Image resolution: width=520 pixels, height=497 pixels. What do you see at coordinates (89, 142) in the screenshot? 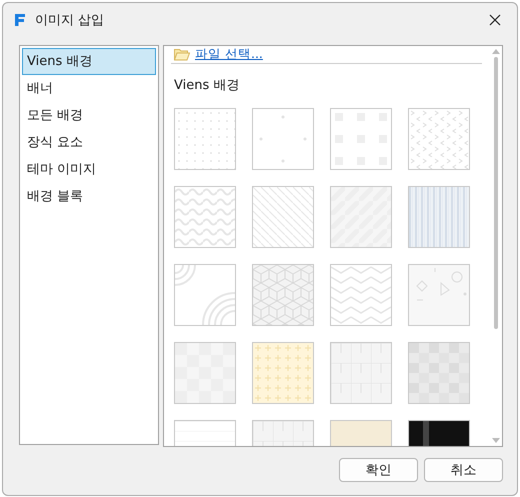
I see `category-item: 장식 요소` at bounding box center [89, 142].